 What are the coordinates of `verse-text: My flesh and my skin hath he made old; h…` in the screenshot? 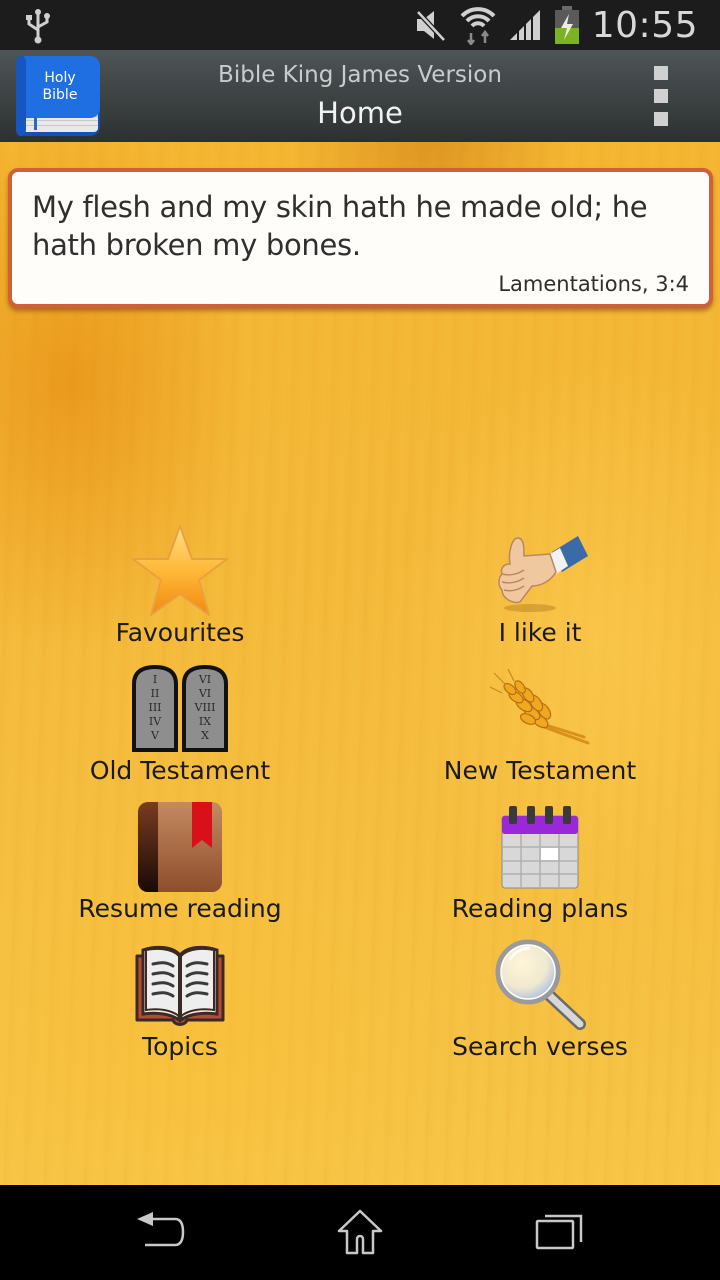 It's located at (340, 226).